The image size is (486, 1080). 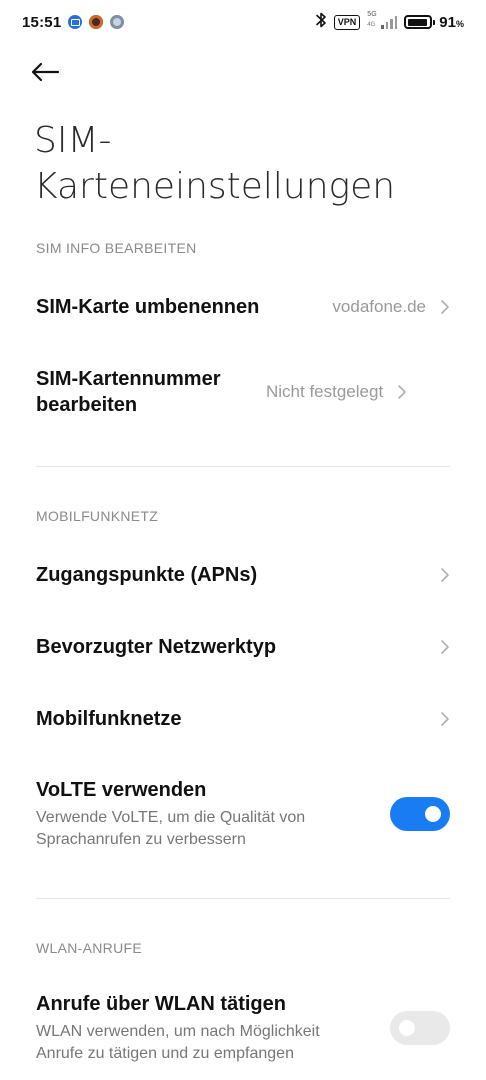 I want to click on battery-percent-unit: %, so click(x=459, y=23).